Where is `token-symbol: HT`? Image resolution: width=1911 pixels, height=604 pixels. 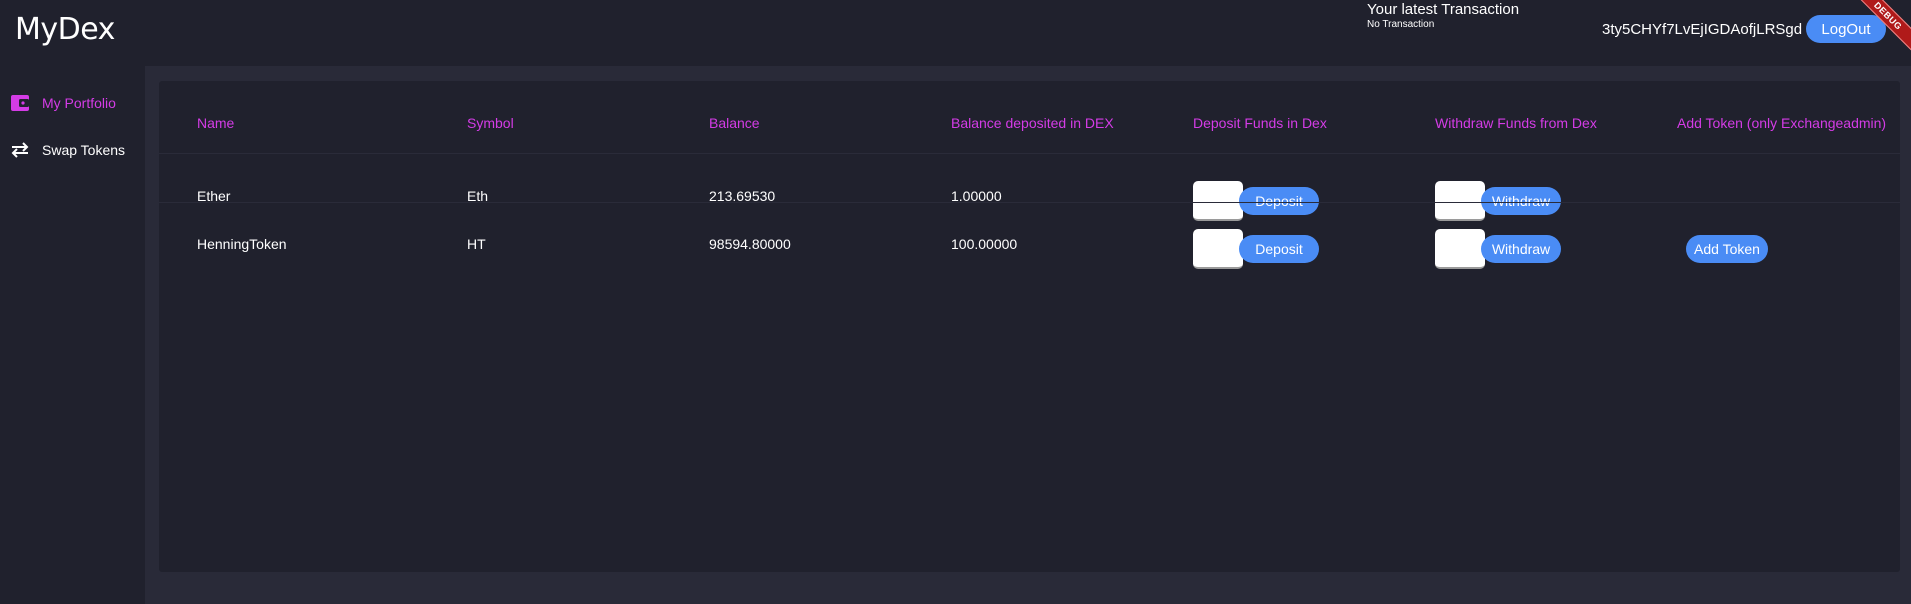
token-symbol: HT is located at coordinates (476, 244).